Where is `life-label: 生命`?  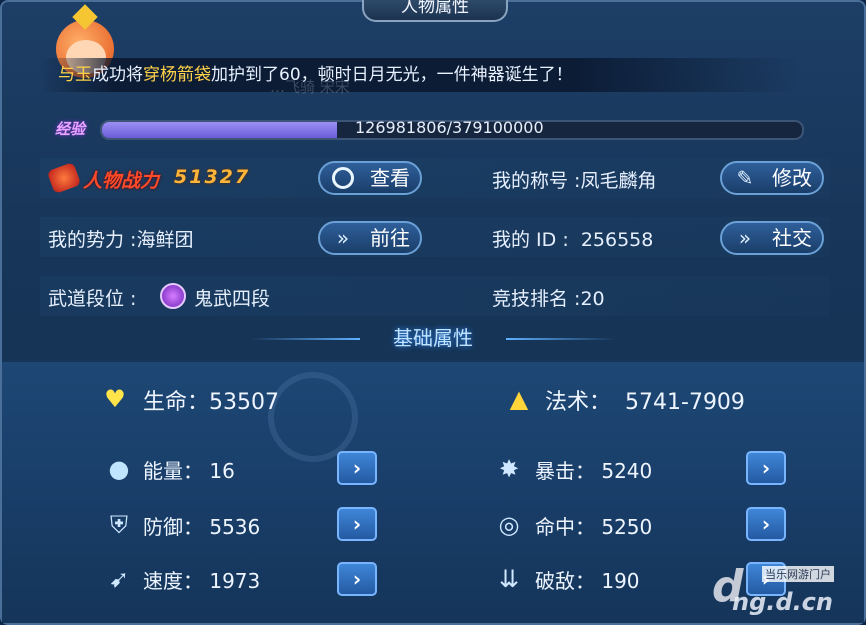 life-label: 生命 is located at coordinates (165, 402).